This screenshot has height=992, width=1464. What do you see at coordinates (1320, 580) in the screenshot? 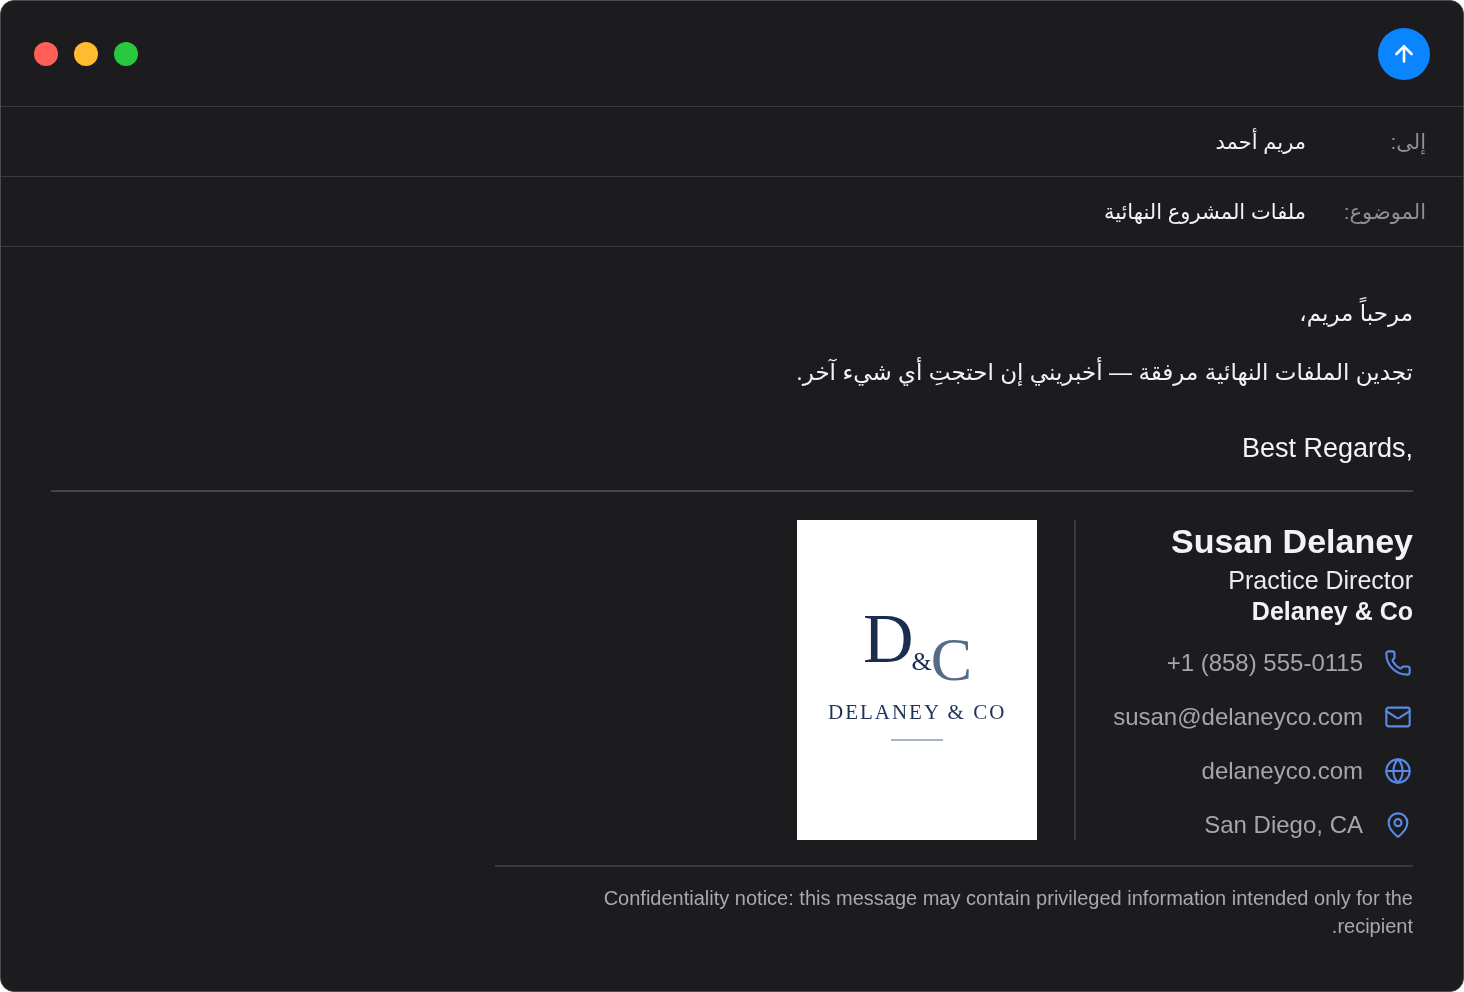
I see `signature-title: Practice Director` at bounding box center [1320, 580].